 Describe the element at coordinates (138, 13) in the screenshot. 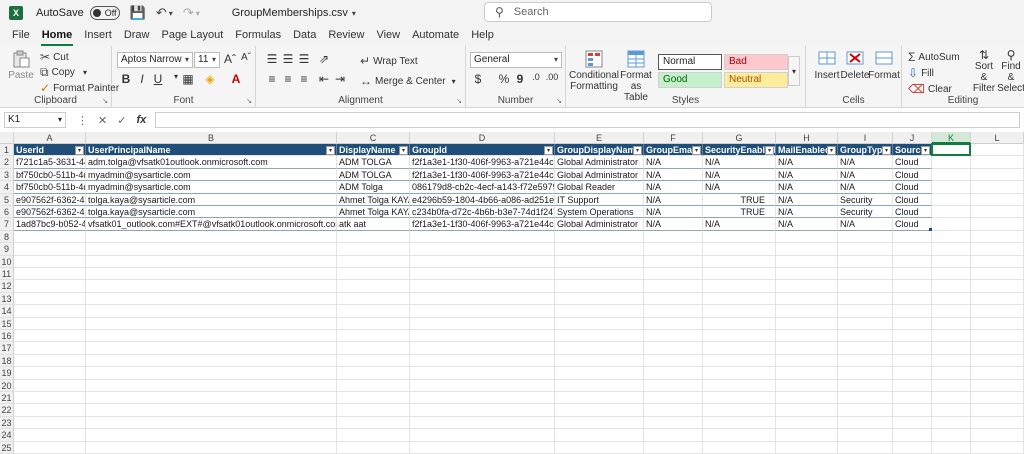

I see `save-icon: 💾` at that location.